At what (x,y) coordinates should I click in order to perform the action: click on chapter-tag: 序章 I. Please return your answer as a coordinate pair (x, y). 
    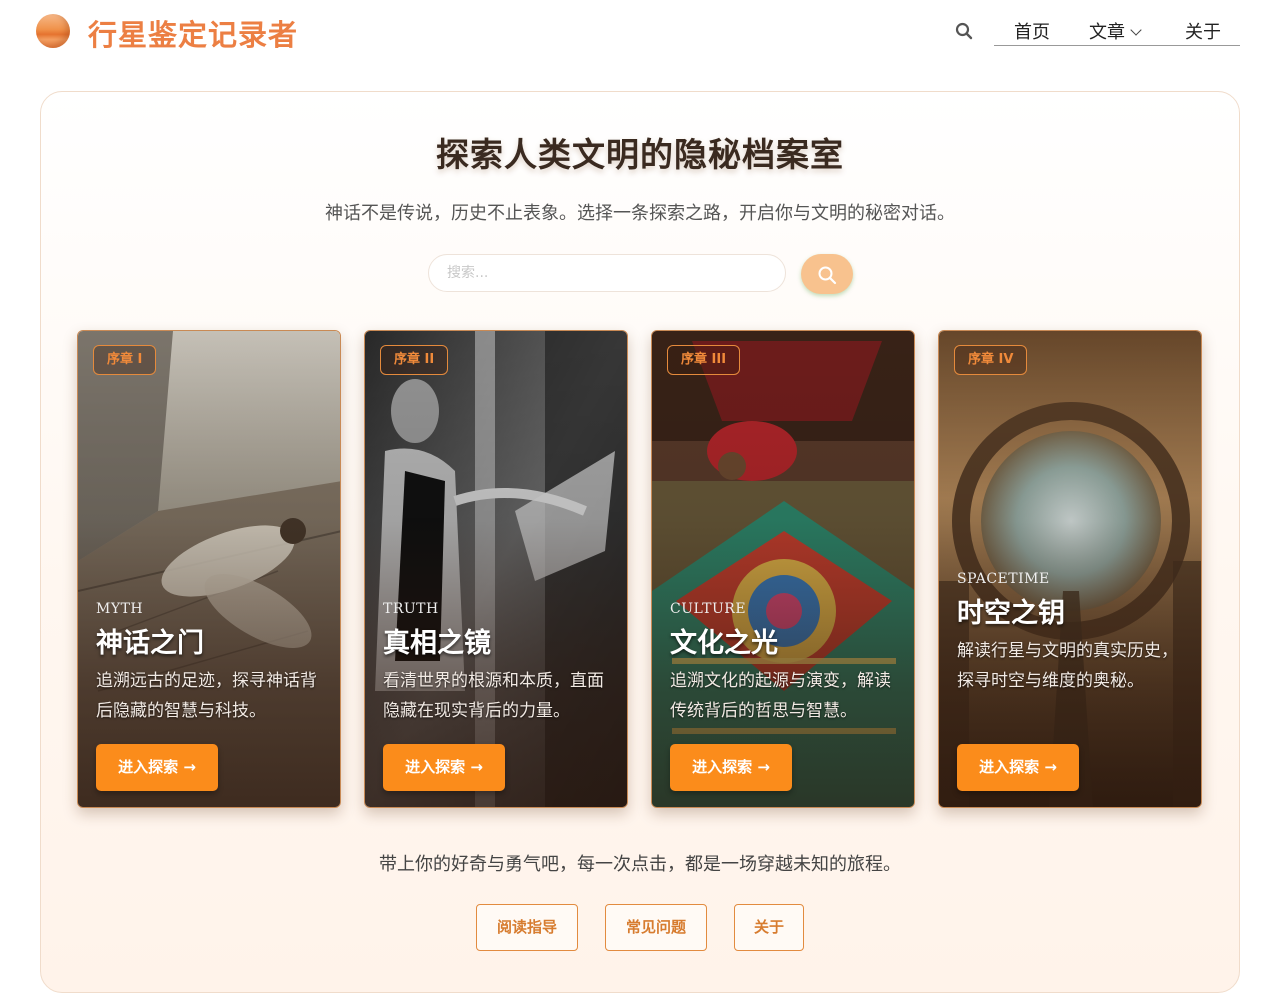
    Looking at the image, I should click on (125, 360).